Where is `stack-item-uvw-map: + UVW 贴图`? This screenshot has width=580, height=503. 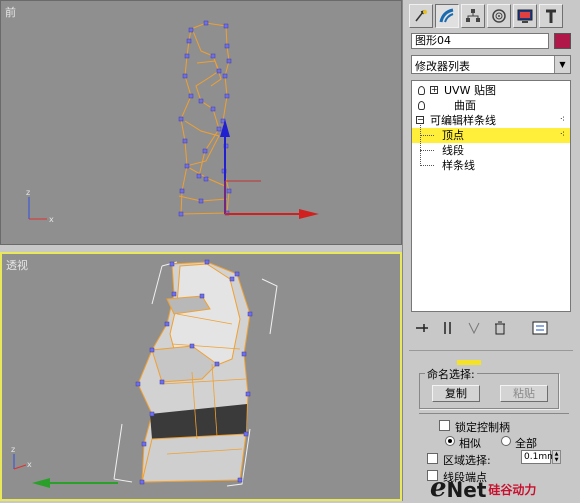 stack-item-uvw-map: + UVW 贴图 is located at coordinates (491, 90).